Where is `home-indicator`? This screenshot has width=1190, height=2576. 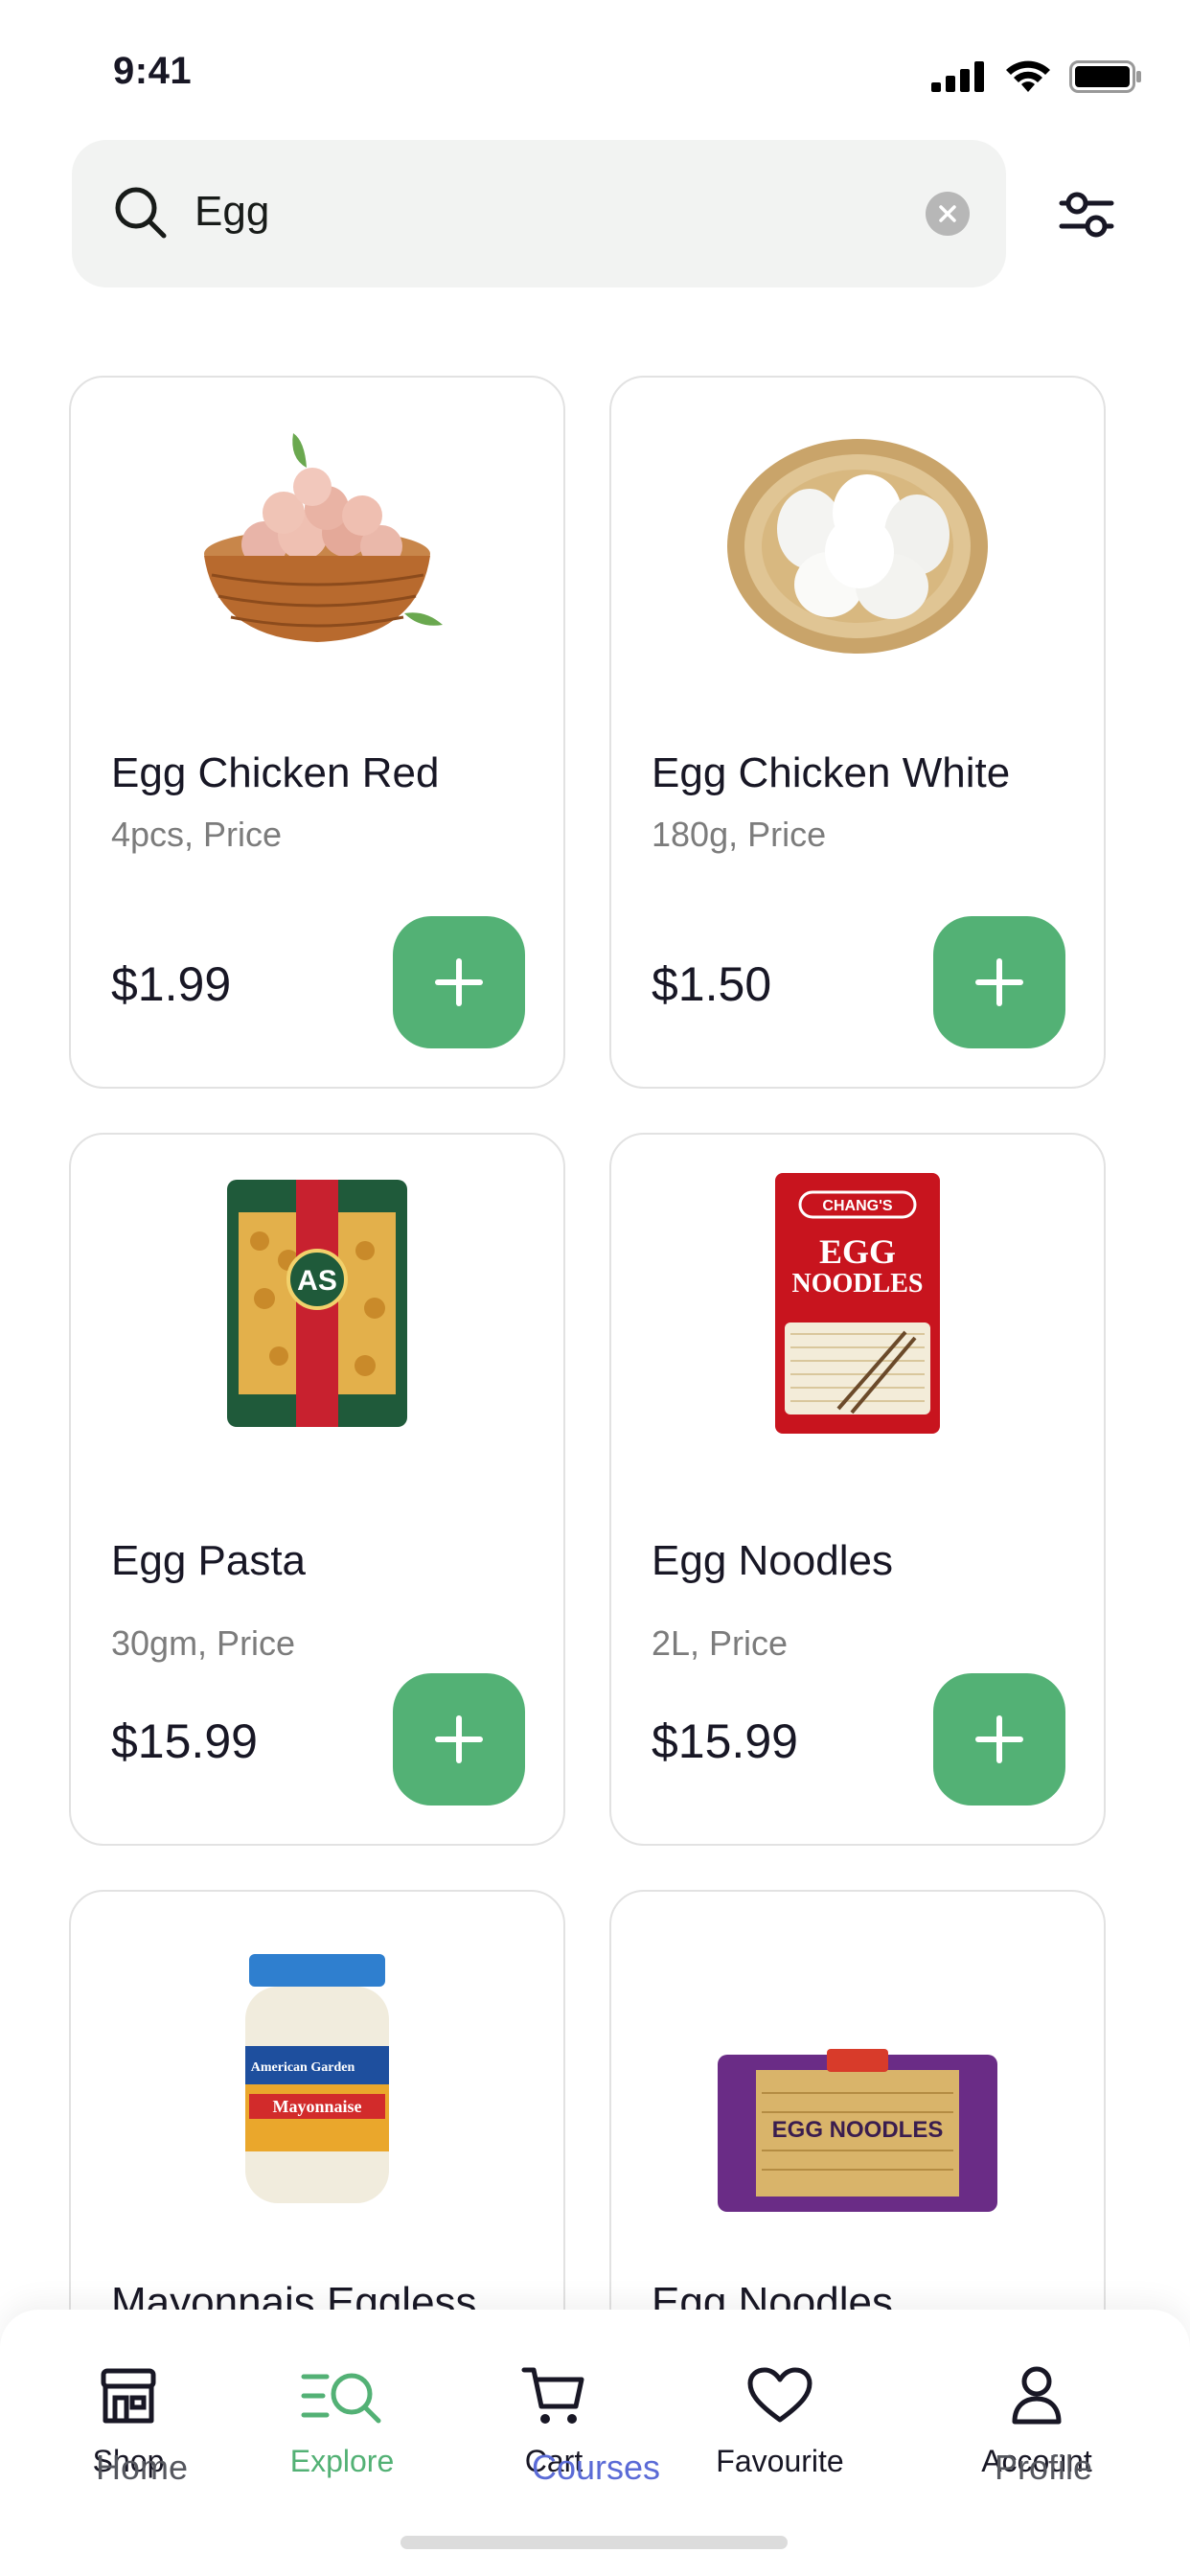 home-indicator is located at coordinates (594, 2542).